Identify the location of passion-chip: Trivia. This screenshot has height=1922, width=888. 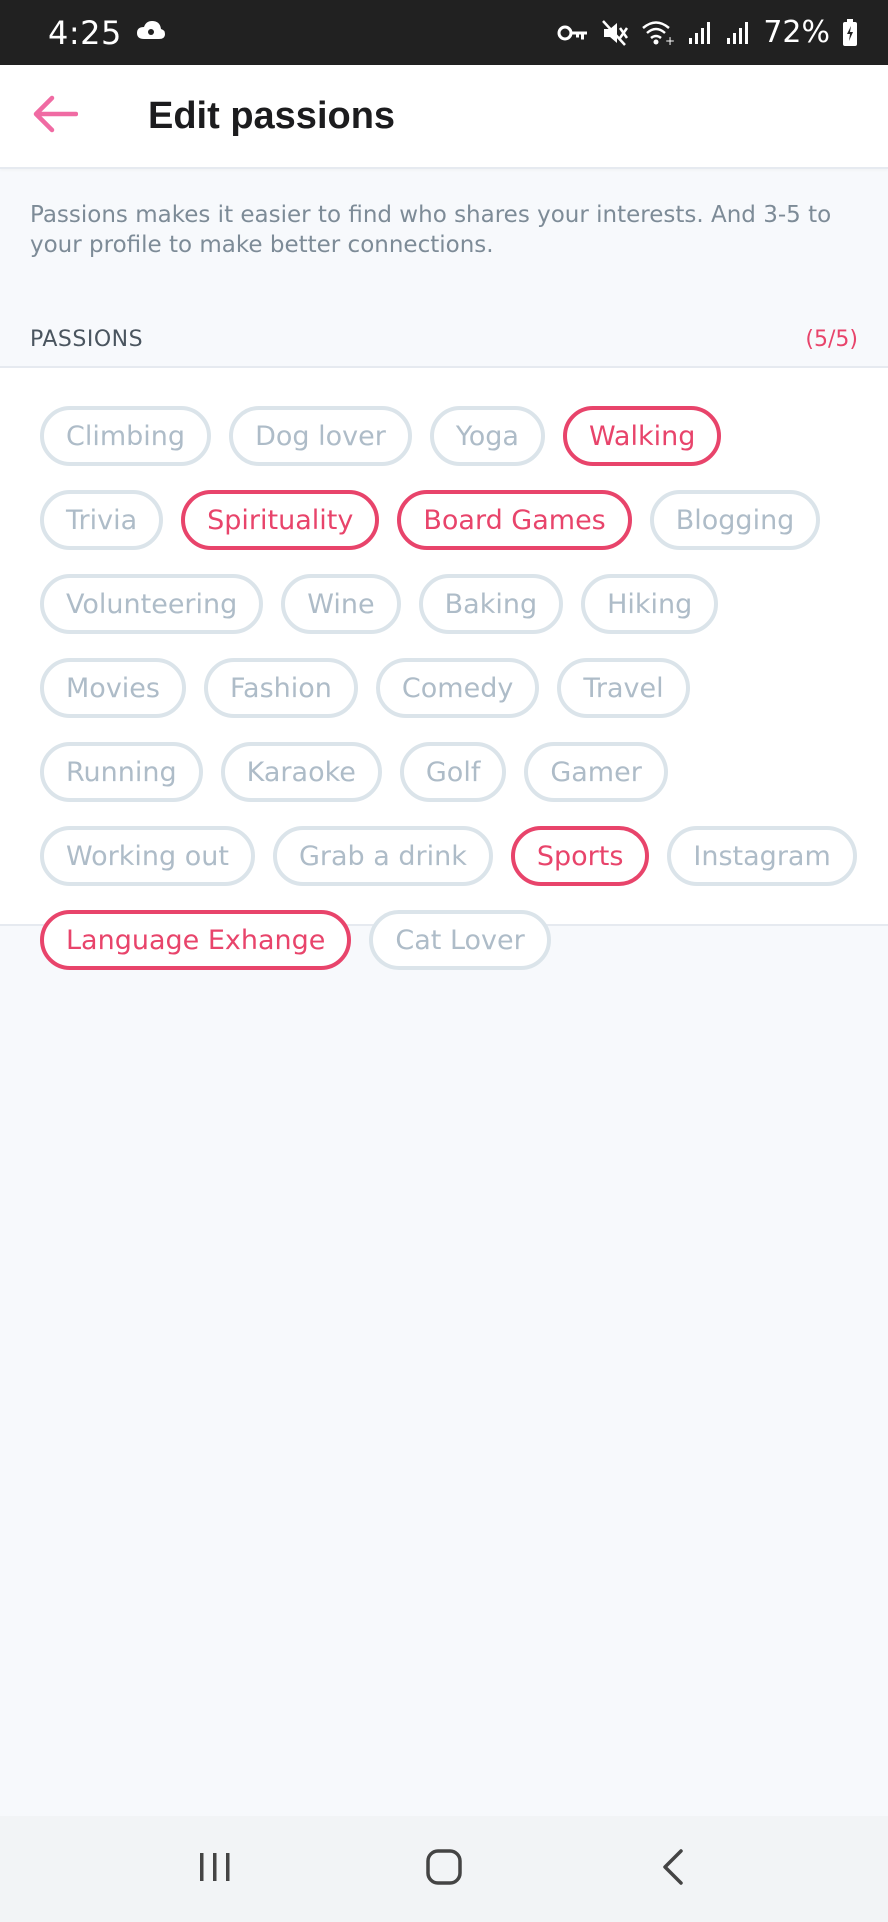
(102, 520).